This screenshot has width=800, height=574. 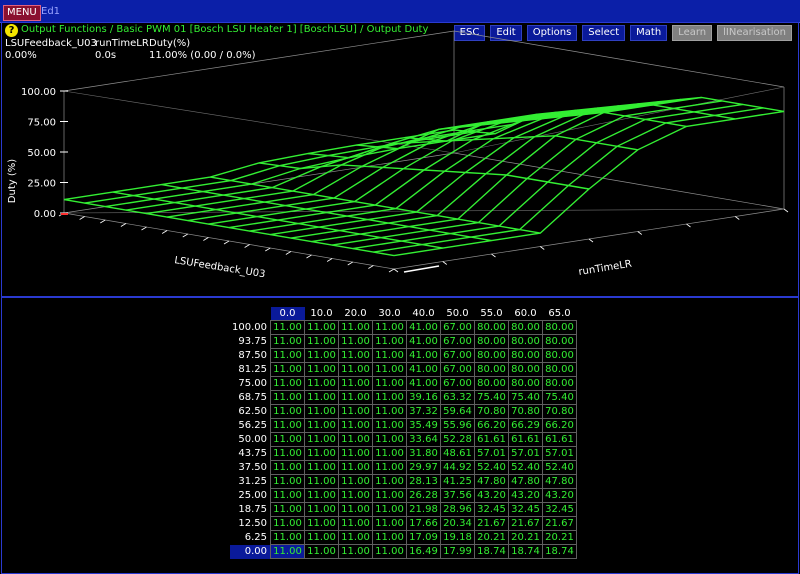 What do you see at coordinates (423, 509) in the screenshot?
I see `table-cell: 21.98` at bounding box center [423, 509].